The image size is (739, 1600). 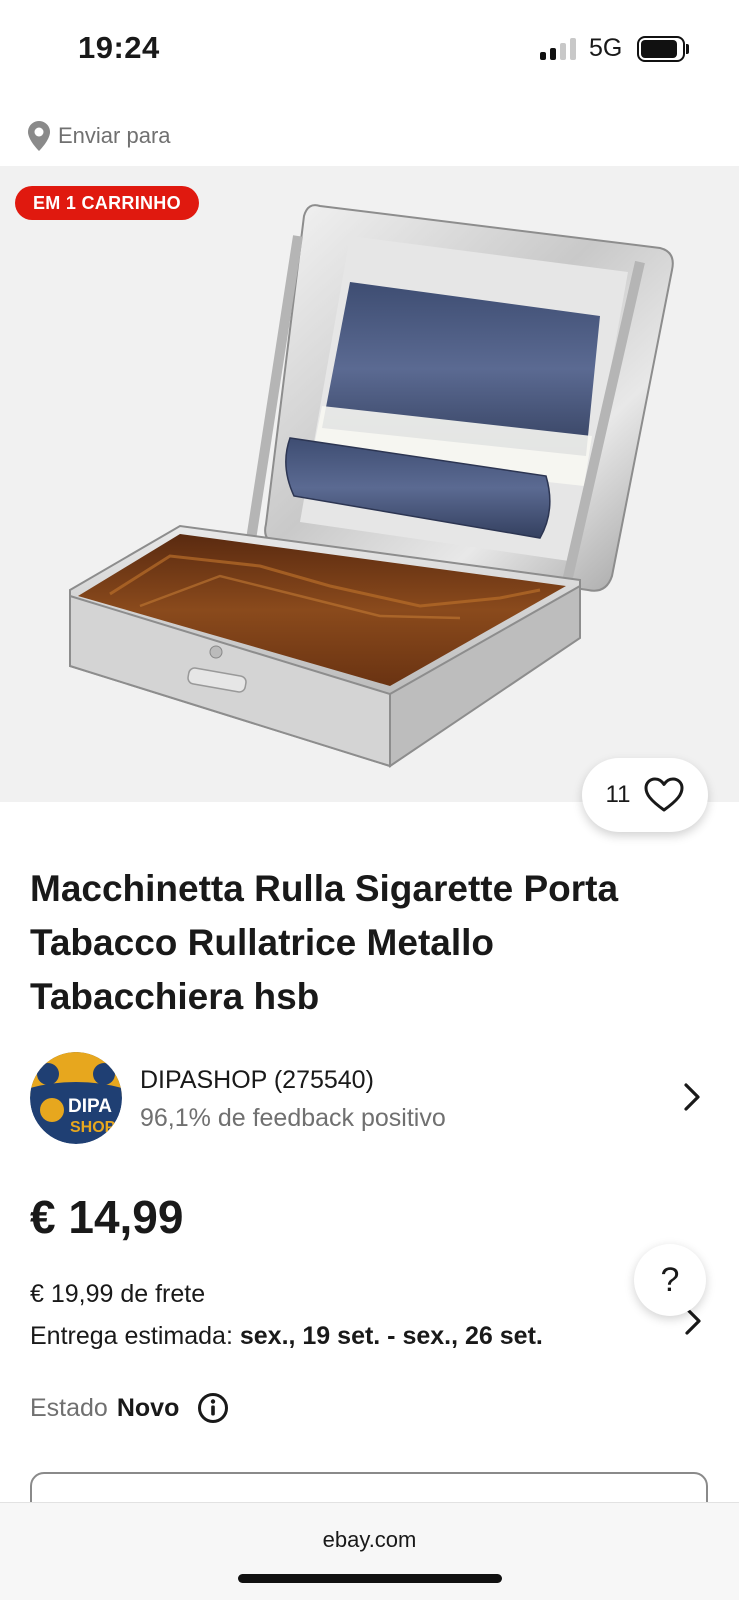 What do you see at coordinates (663, 49) in the screenshot?
I see `battery-icon` at bounding box center [663, 49].